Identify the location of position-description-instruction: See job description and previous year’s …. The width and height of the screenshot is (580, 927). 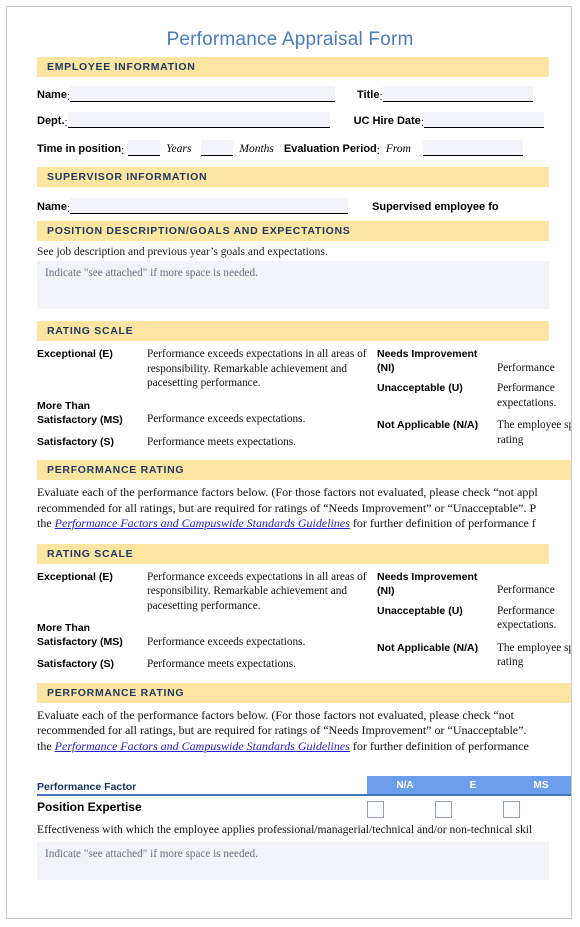
(182, 252).